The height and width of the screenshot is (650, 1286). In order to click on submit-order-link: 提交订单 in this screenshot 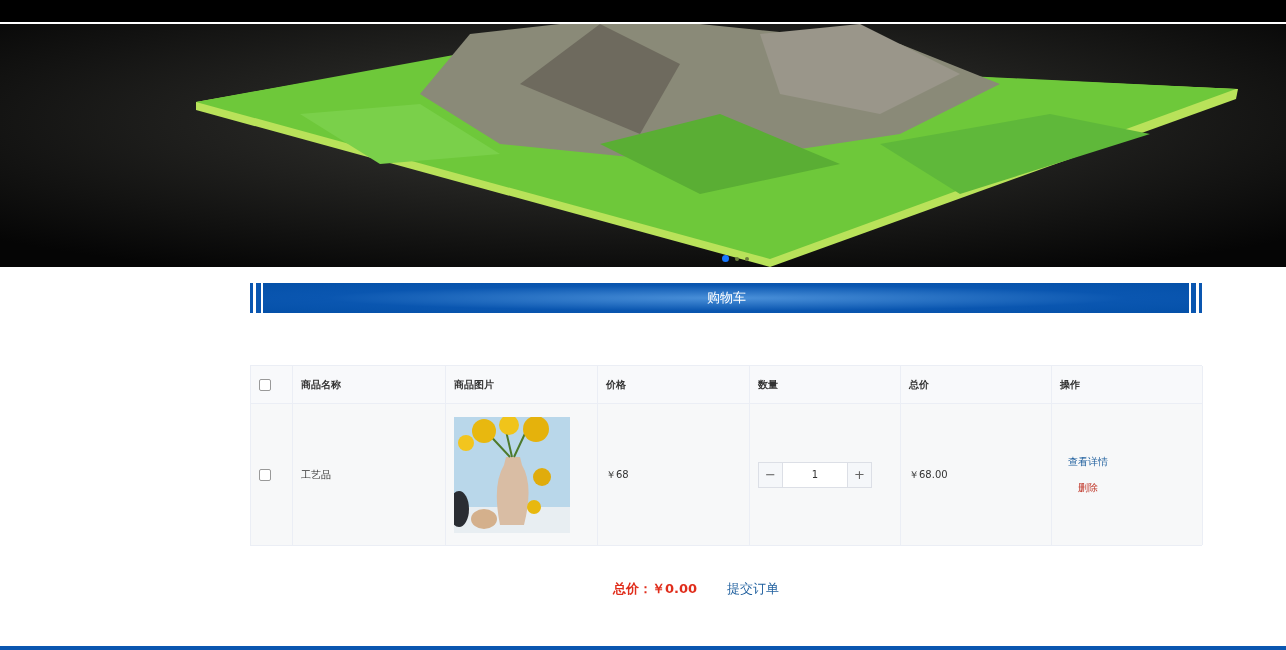, I will do `click(753, 589)`.